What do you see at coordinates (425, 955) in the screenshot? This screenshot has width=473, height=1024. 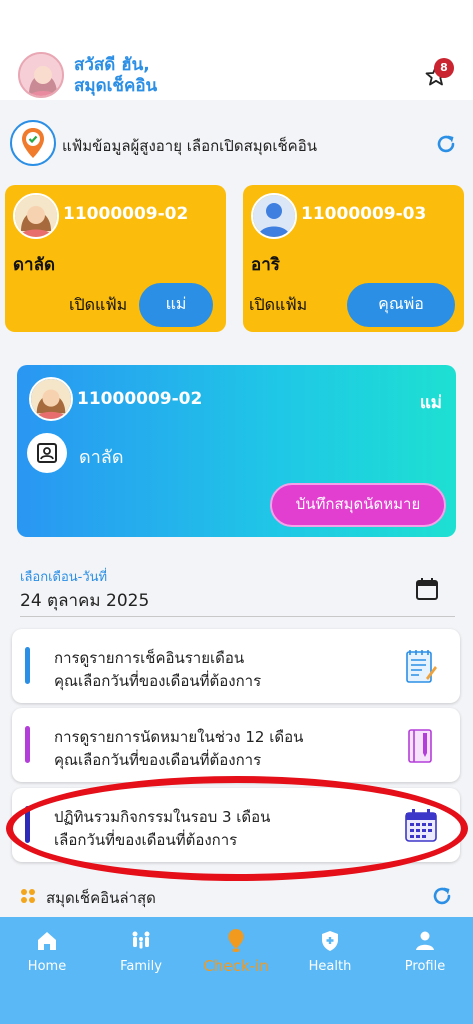 I see `nav-profile: Profile` at bounding box center [425, 955].